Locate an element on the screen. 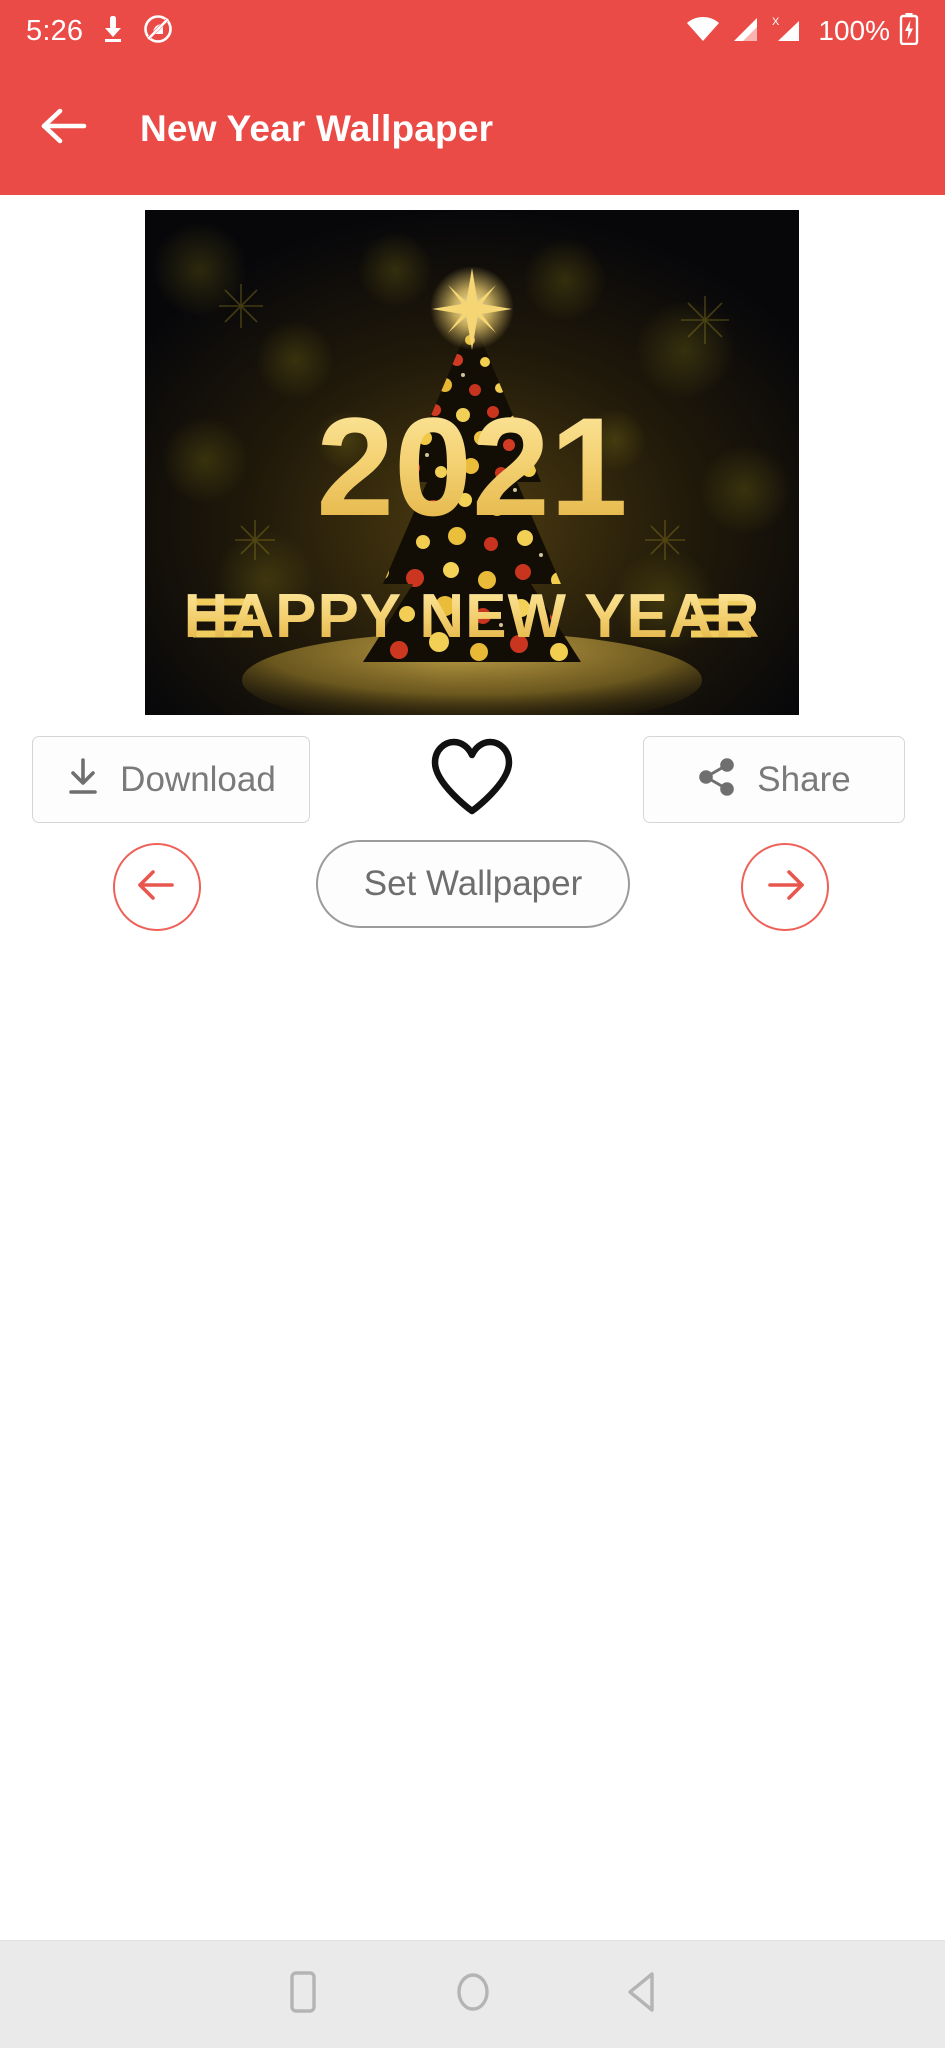 This screenshot has height=2049, width=945. status-clock: 5:26 is located at coordinates (55, 30).